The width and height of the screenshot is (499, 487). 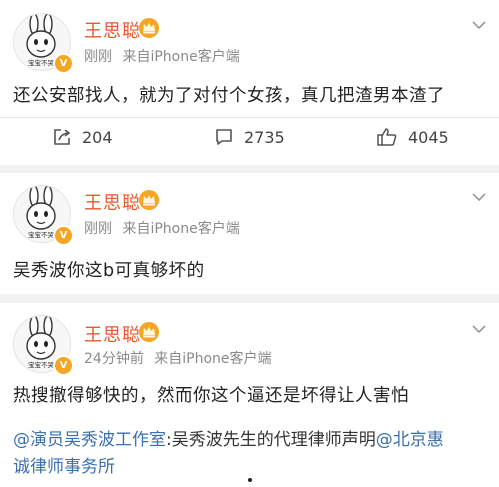 What do you see at coordinates (387, 137) in the screenshot?
I see `thumbs-up-icon` at bounding box center [387, 137].